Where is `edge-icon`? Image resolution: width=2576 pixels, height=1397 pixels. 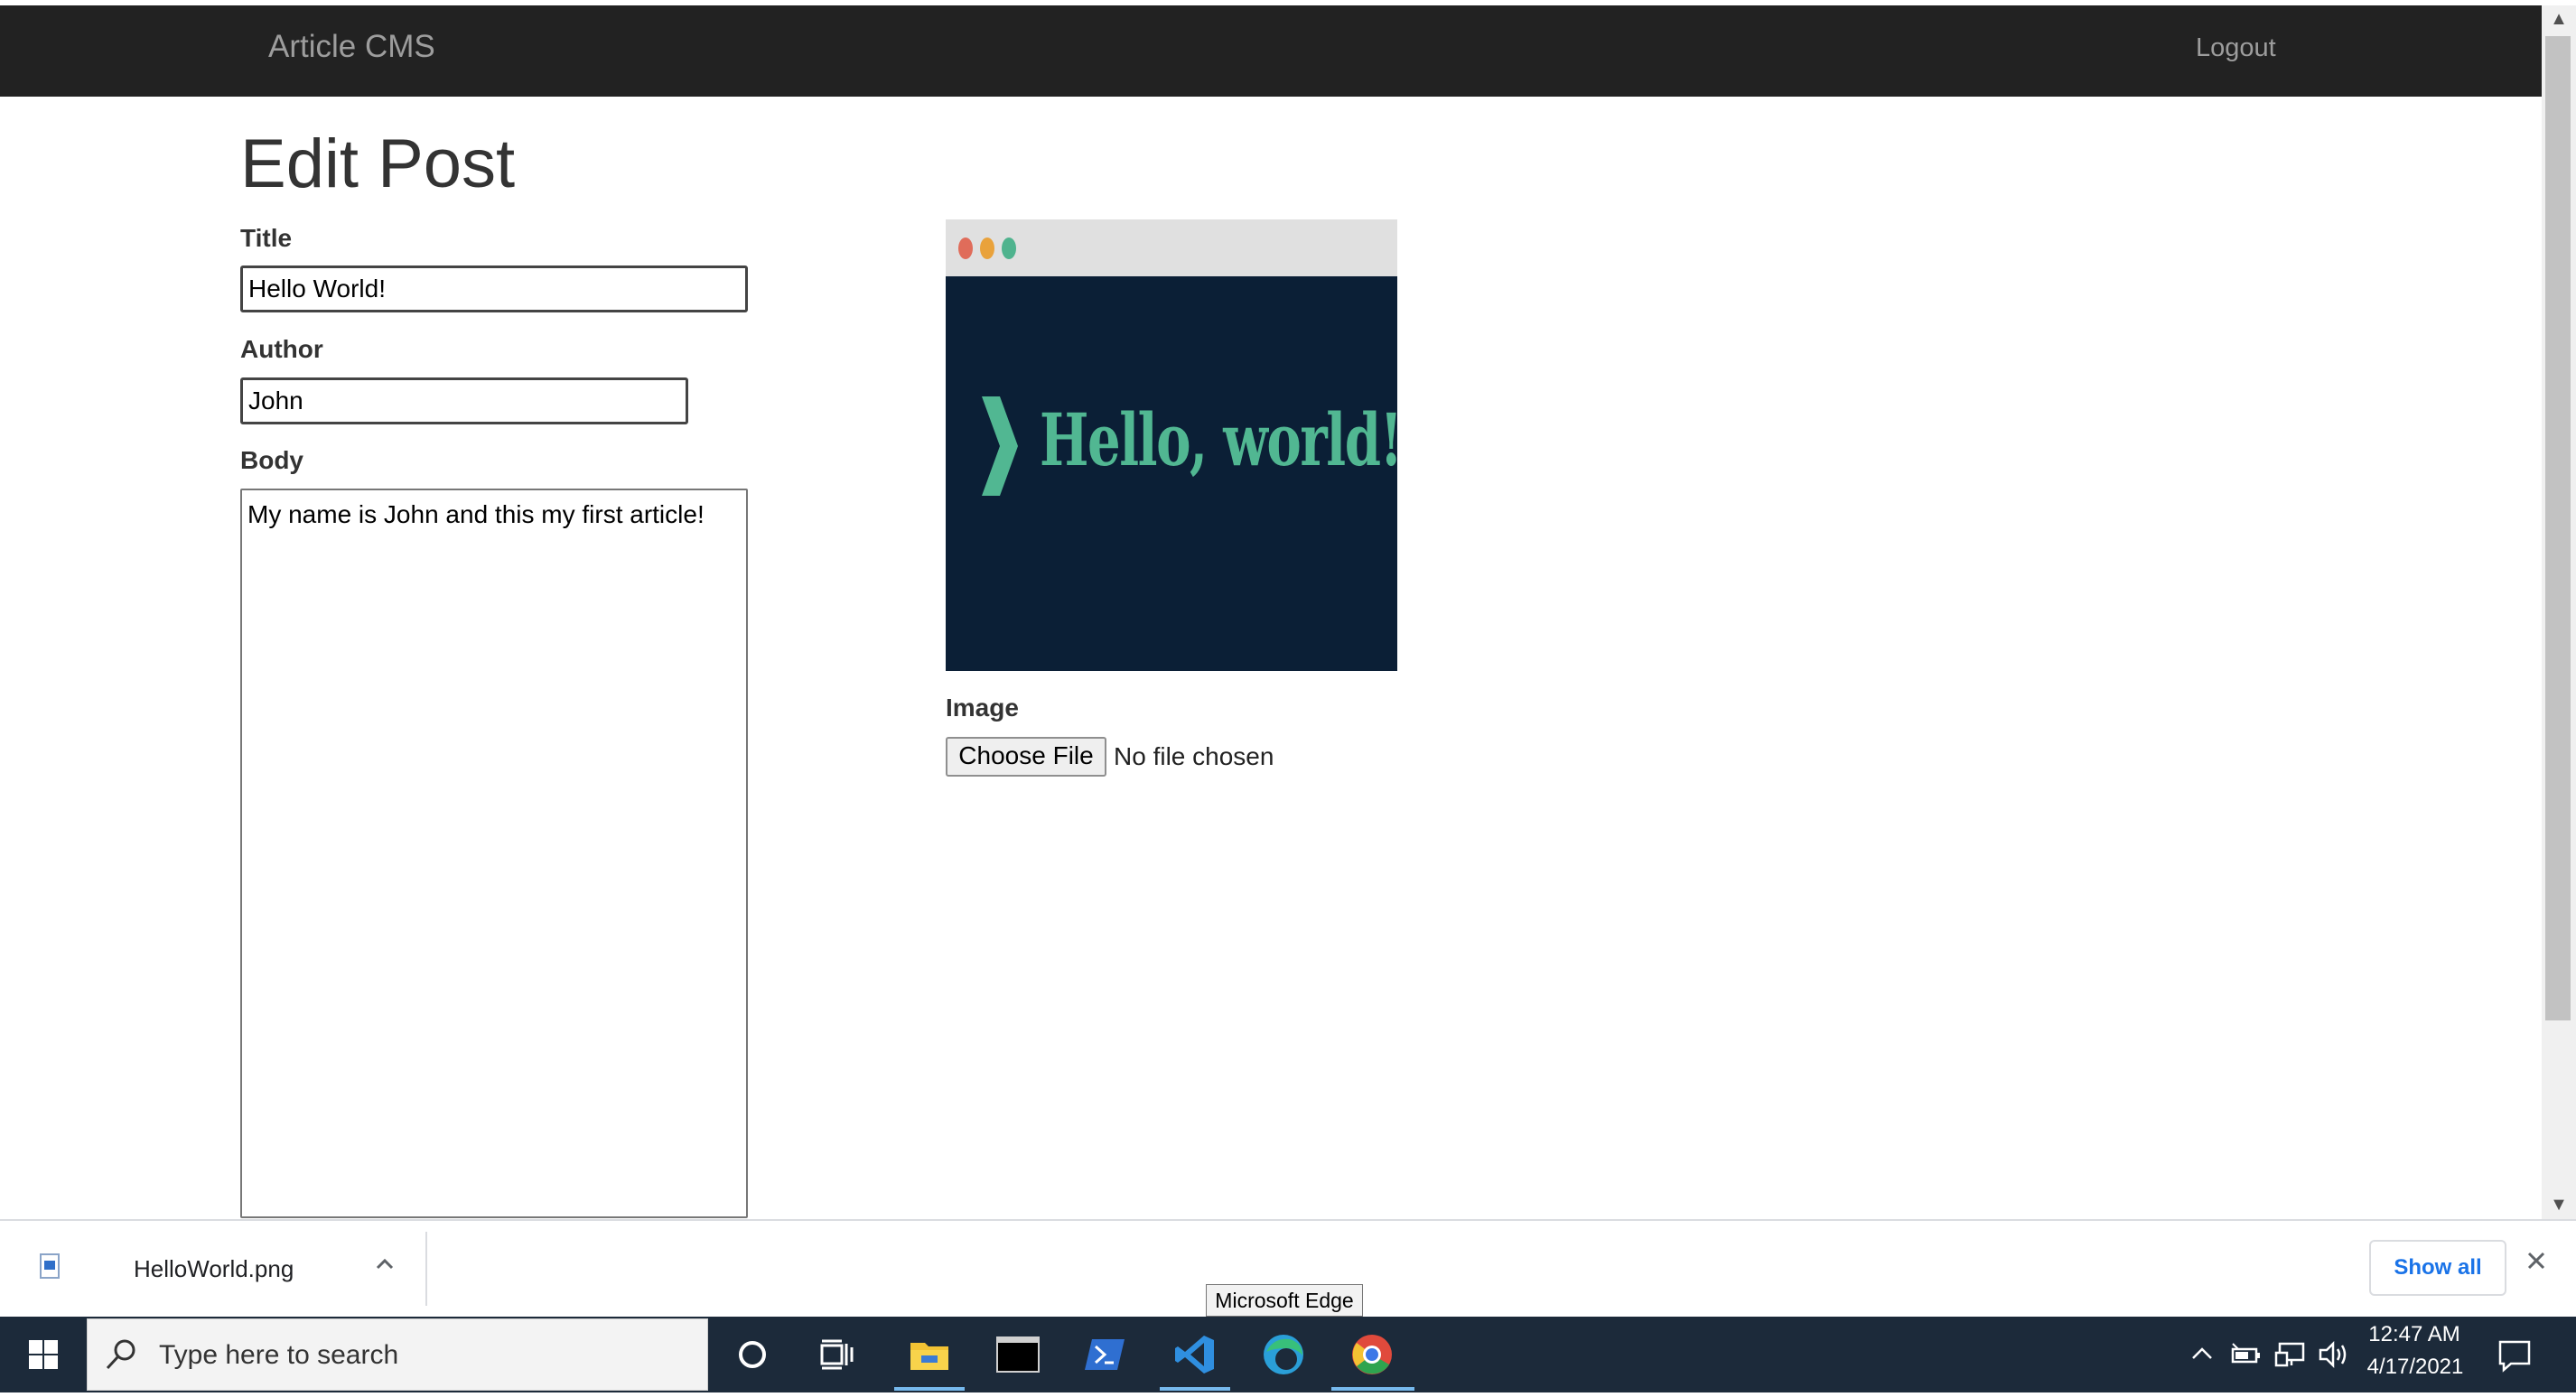
edge-icon is located at coordinates (1284, 1354).